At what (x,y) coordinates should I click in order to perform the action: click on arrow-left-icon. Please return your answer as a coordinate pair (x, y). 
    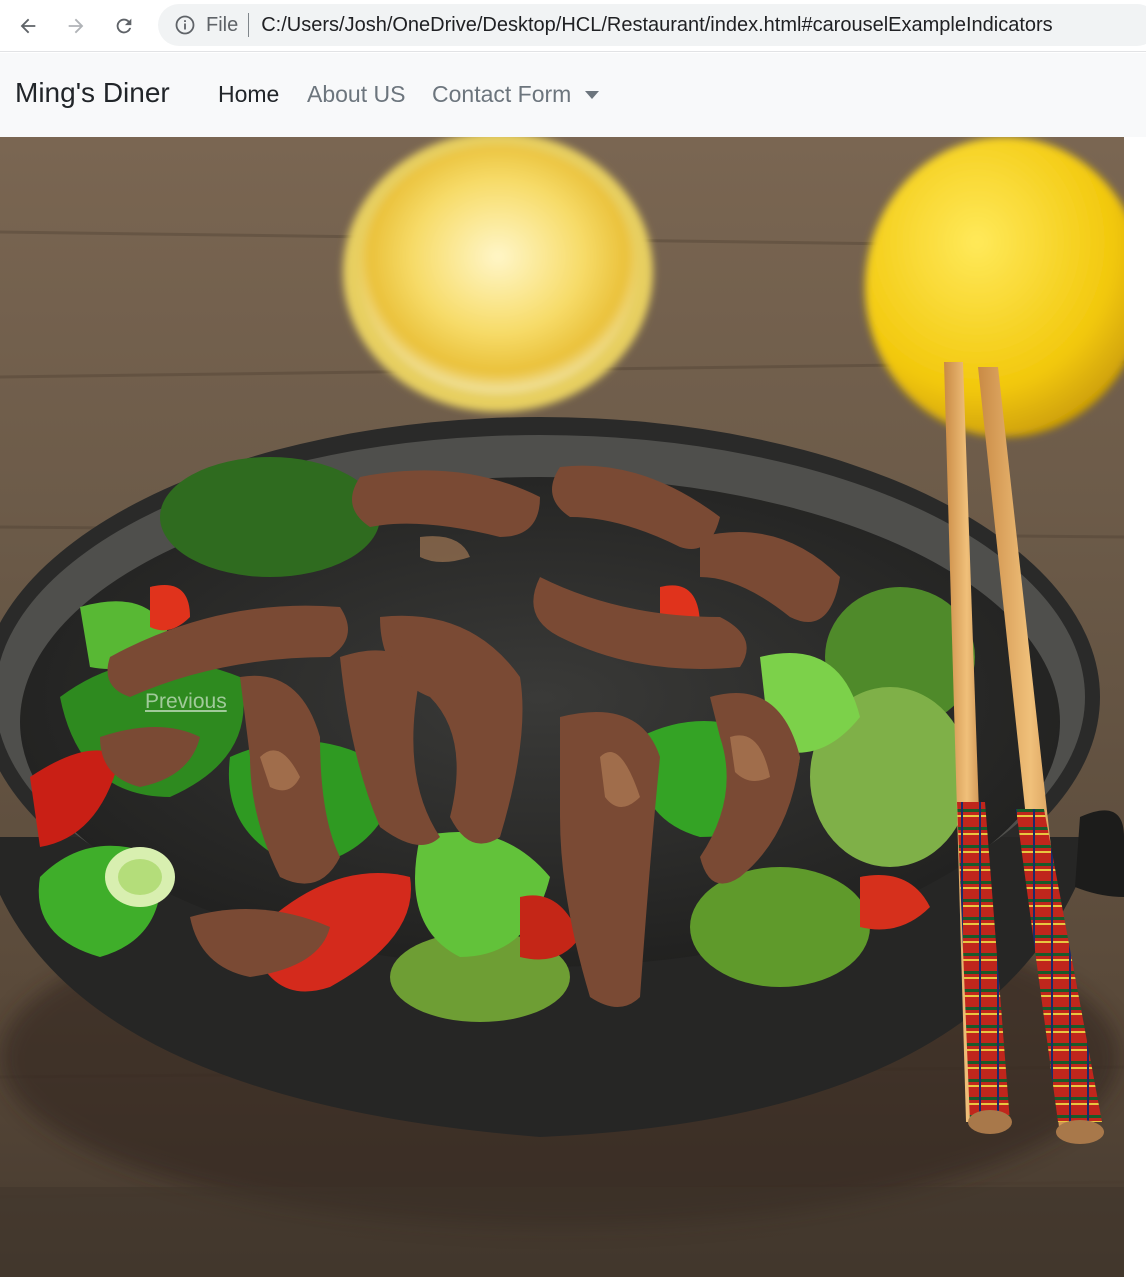
    Looking at the image, I should click on (28, 26).